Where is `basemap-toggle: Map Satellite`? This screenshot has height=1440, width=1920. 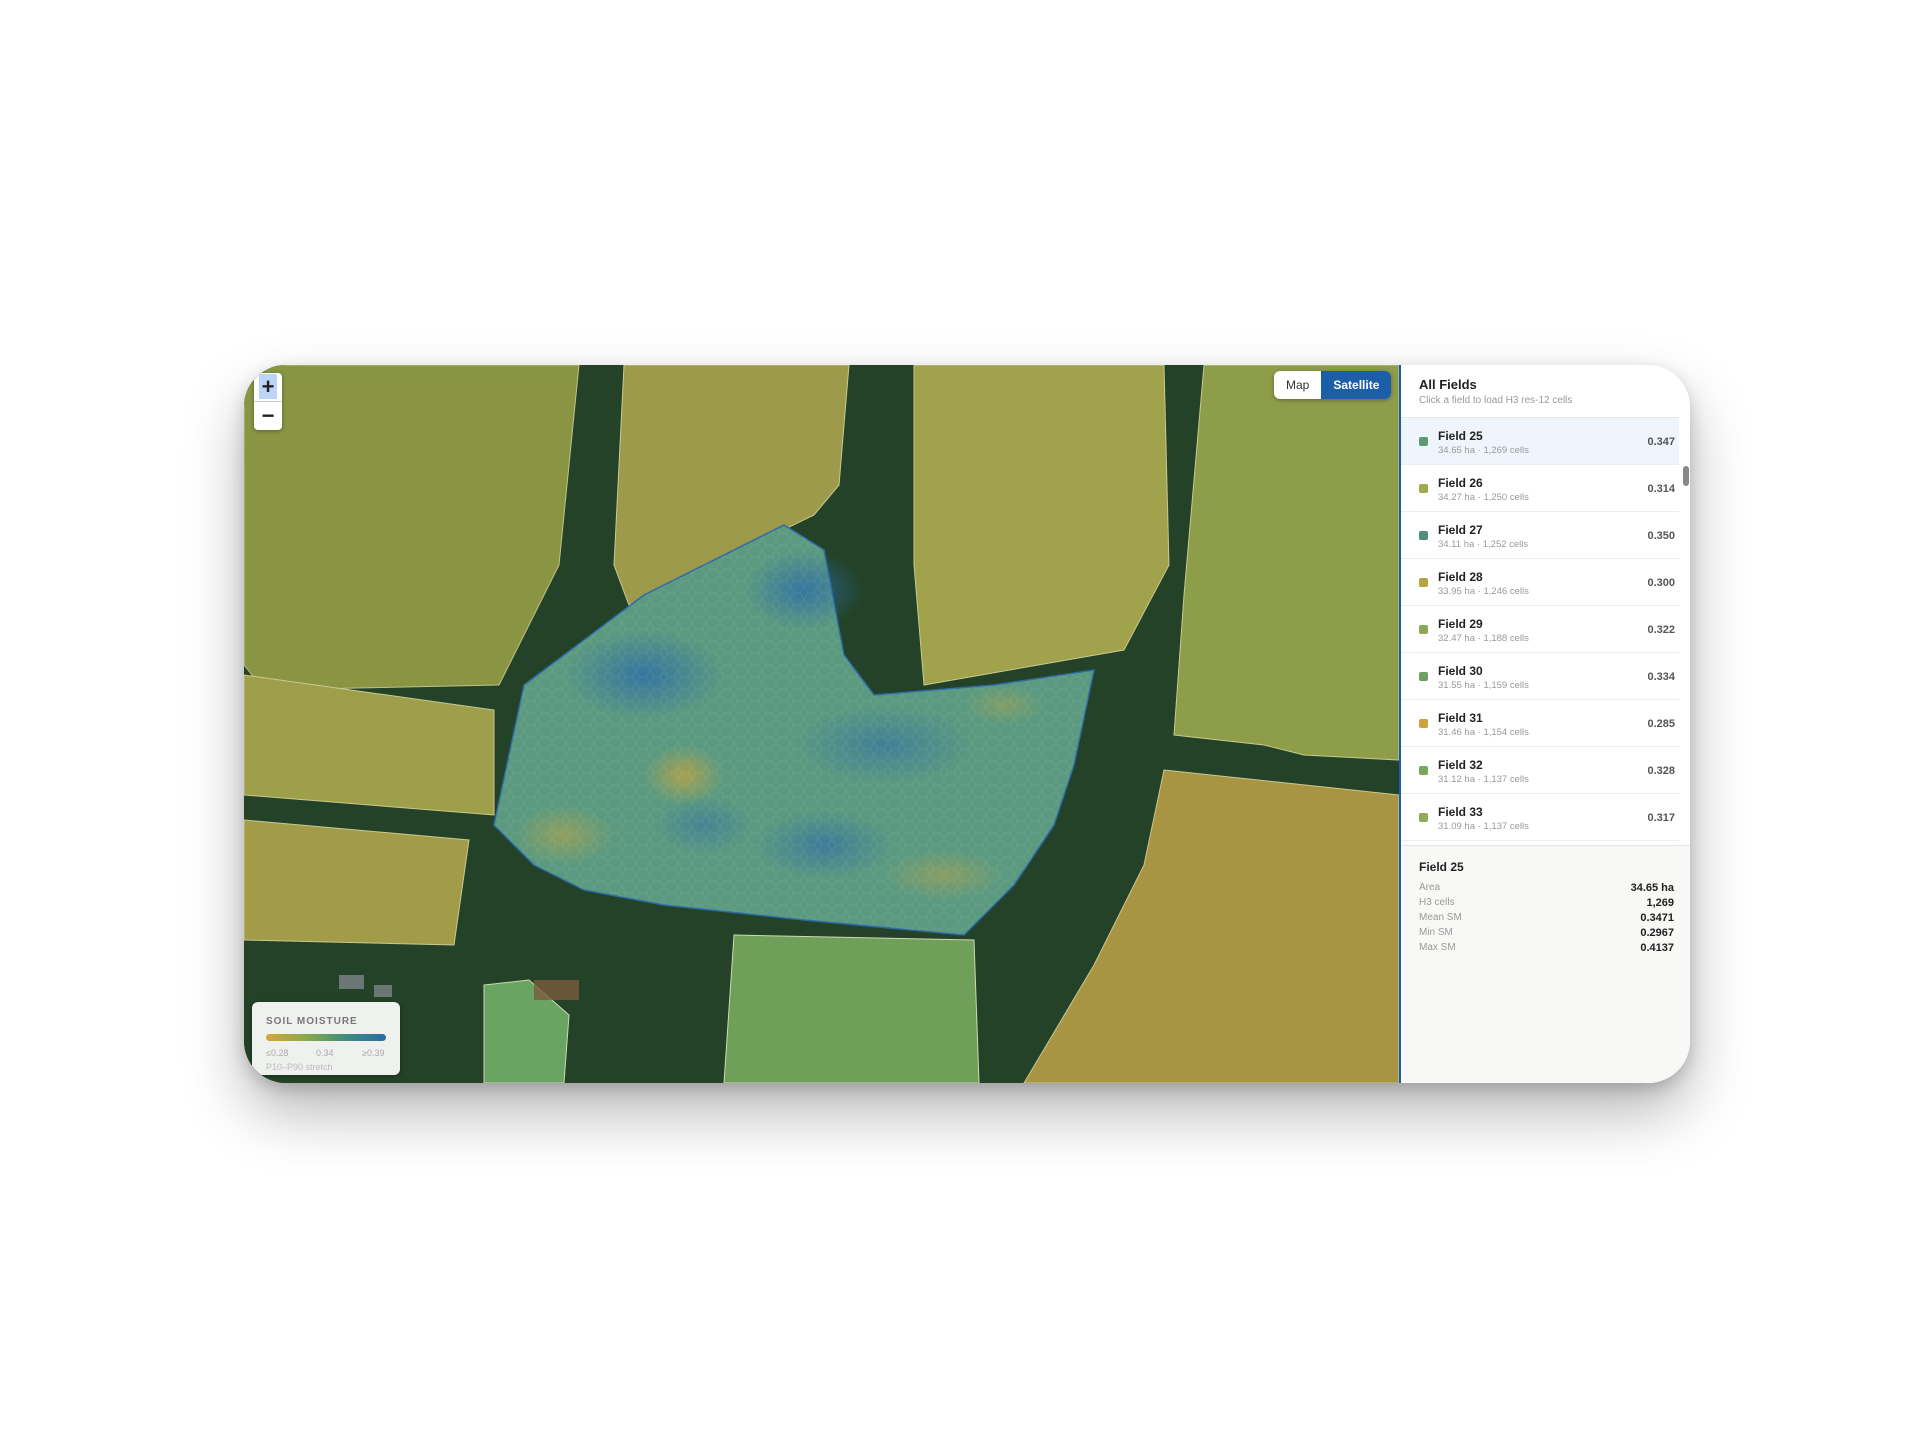
basemap-toggle: Map Satellite is located at coordinates (1333, 385).